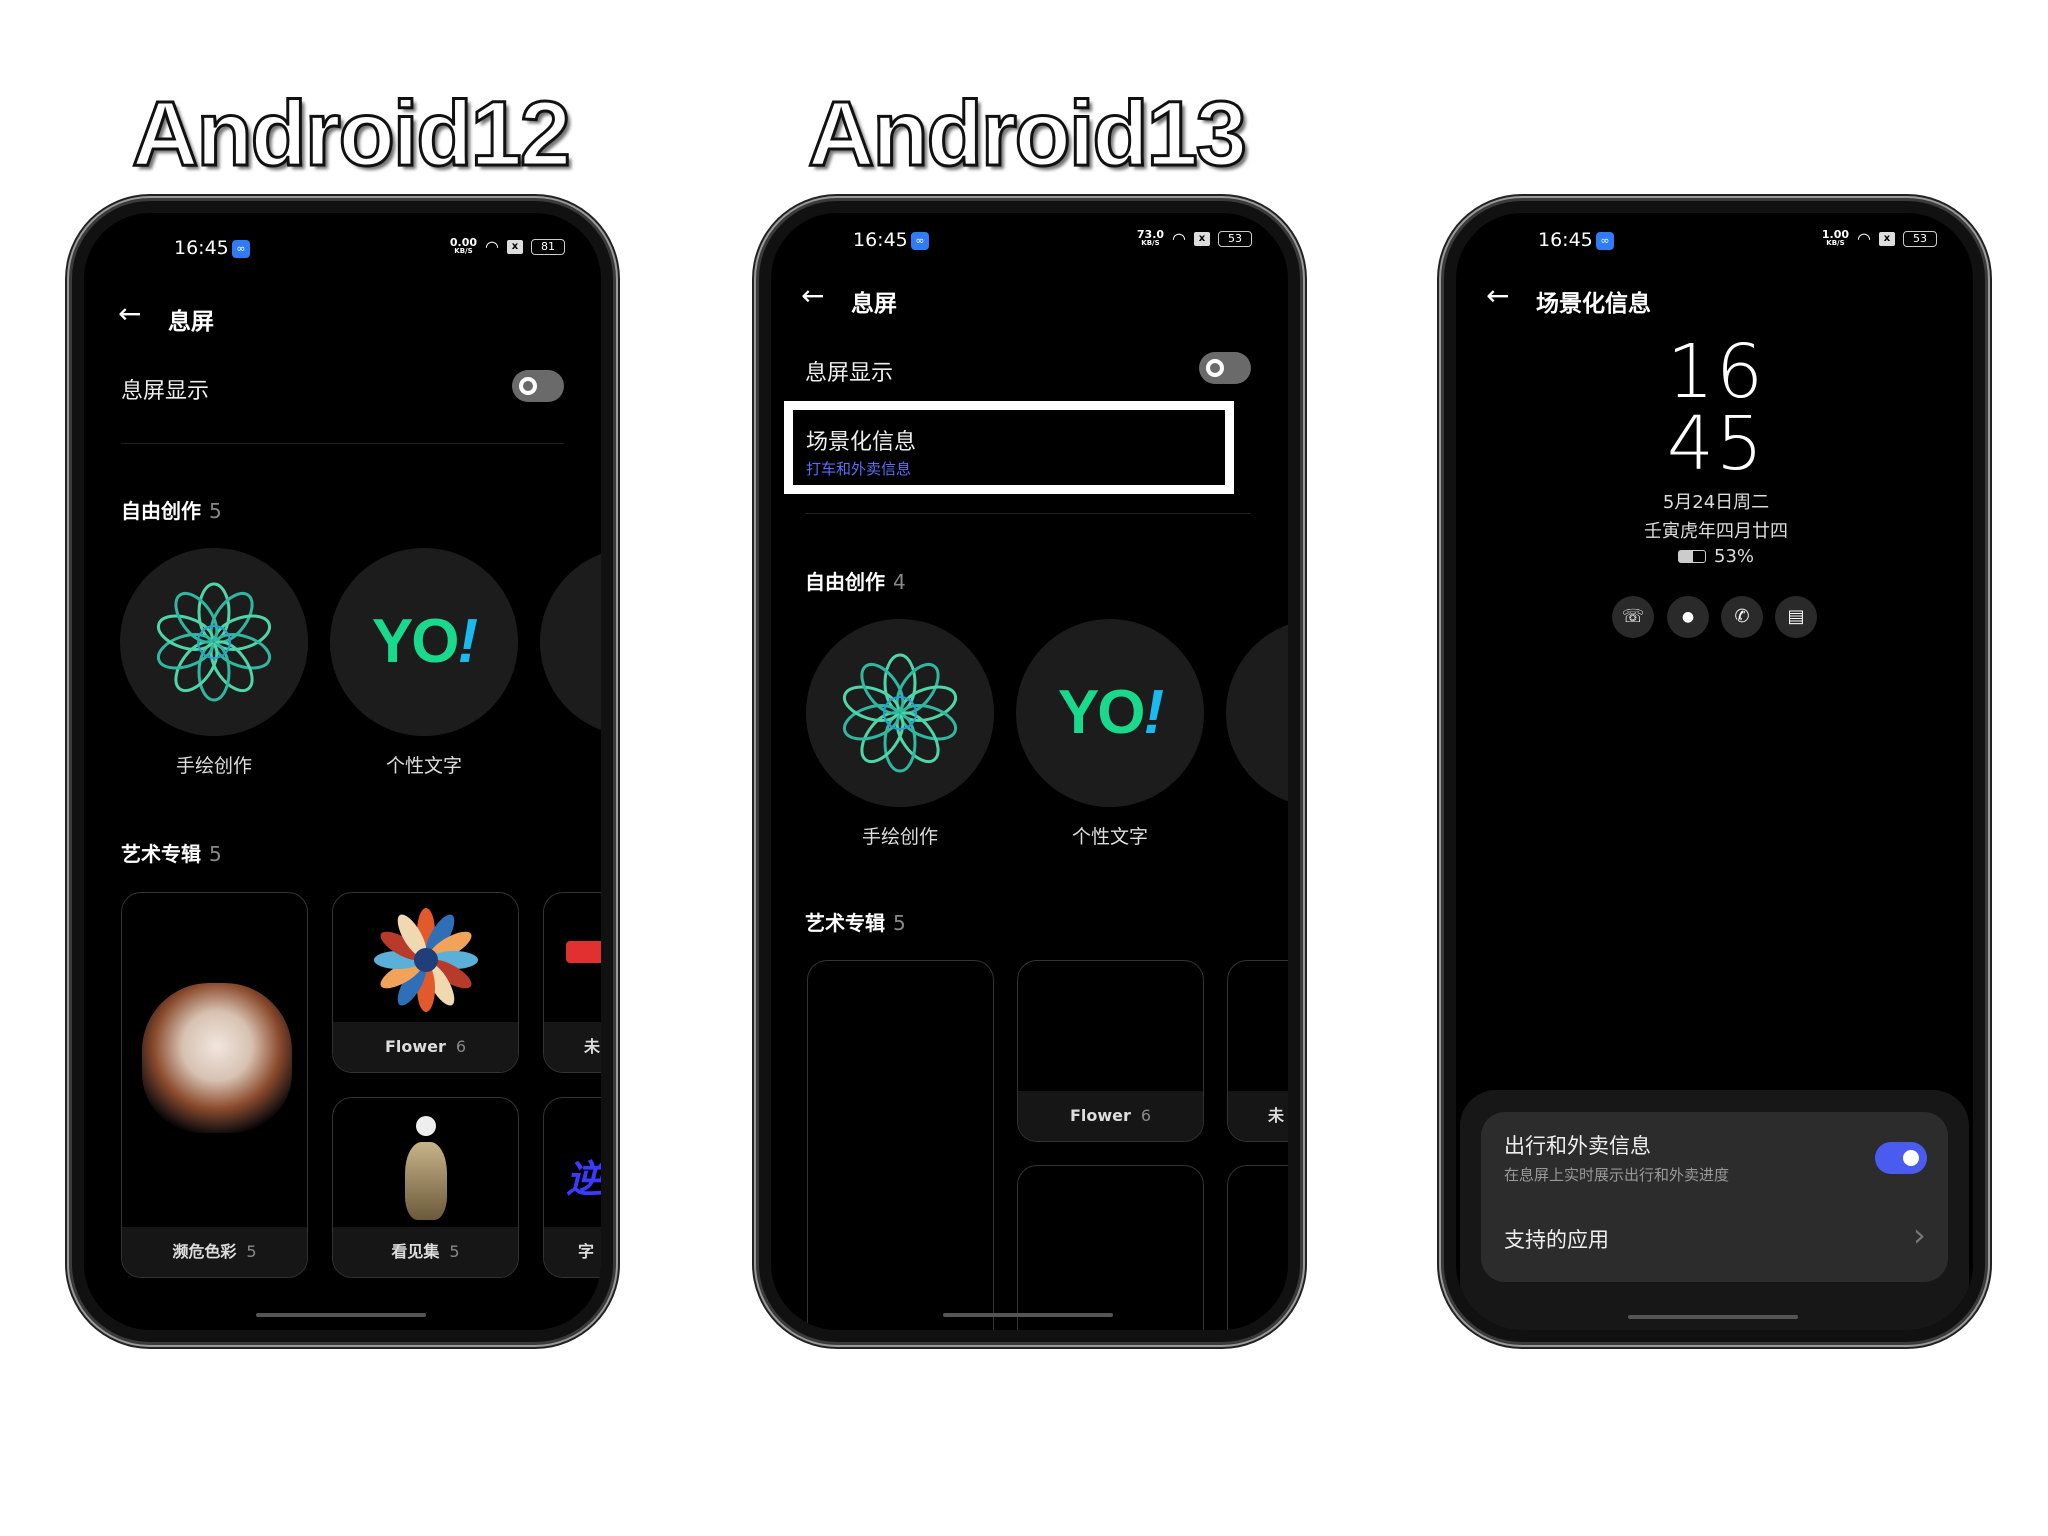 The image size is (2048, 1536). I want to click on art-card: 看见集 5, so click(425, 1187).